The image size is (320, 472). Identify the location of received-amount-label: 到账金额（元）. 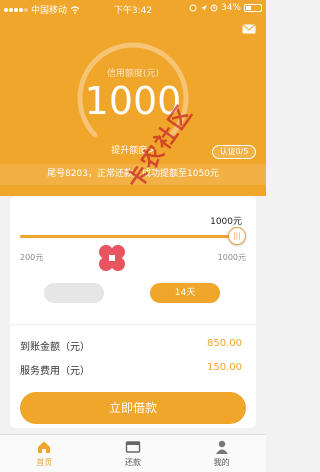
(55, 347).